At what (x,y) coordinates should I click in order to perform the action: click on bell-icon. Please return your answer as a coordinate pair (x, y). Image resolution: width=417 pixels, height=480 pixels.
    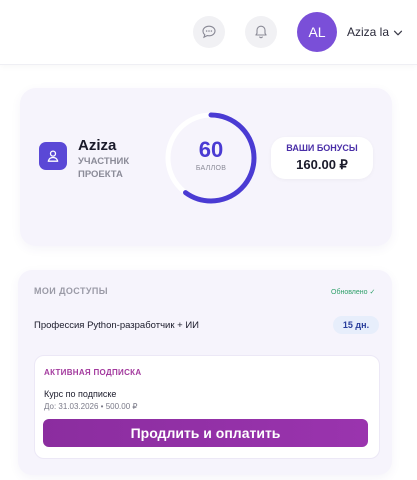
    Looking at the image, I should click on (261, 32).